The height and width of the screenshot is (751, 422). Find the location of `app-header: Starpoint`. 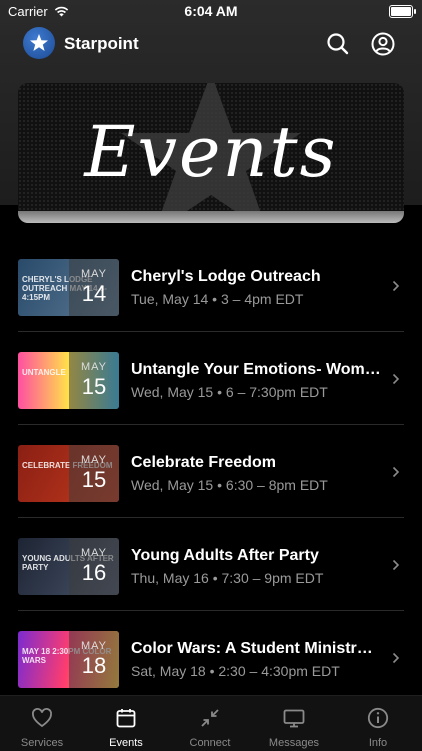

app-header: Starpoint is located at coordinates (211, 44).